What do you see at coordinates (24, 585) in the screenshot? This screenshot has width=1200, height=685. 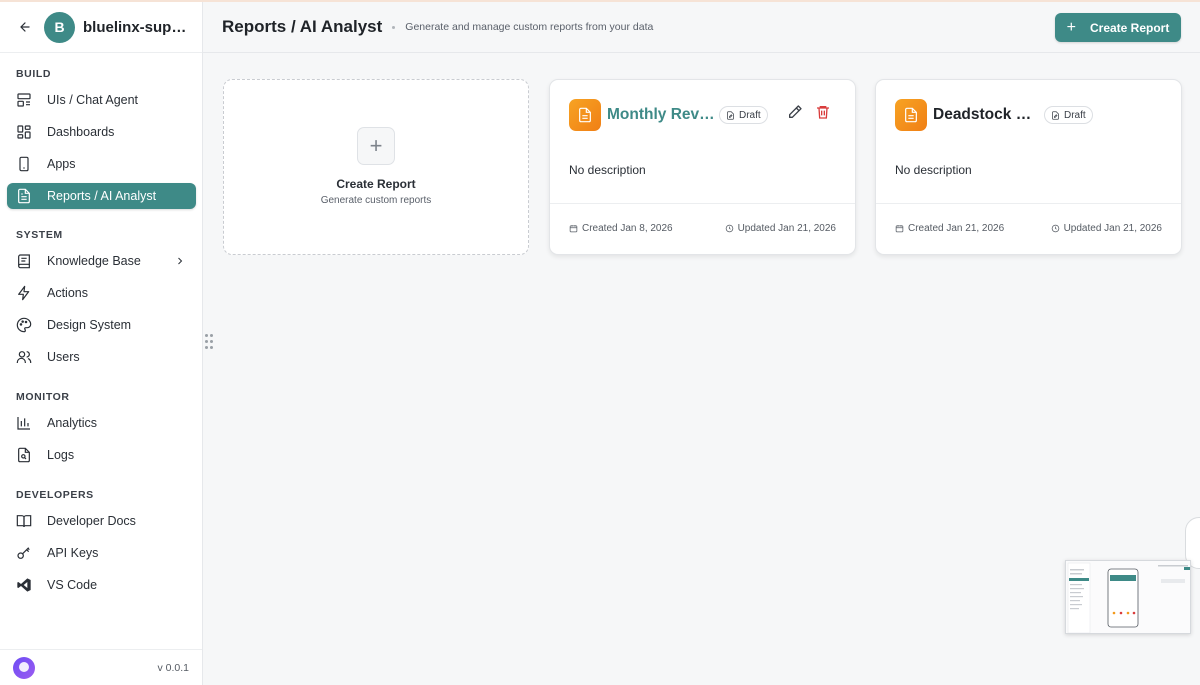 I see `vscode-icon` at bounding box center [24, 585].